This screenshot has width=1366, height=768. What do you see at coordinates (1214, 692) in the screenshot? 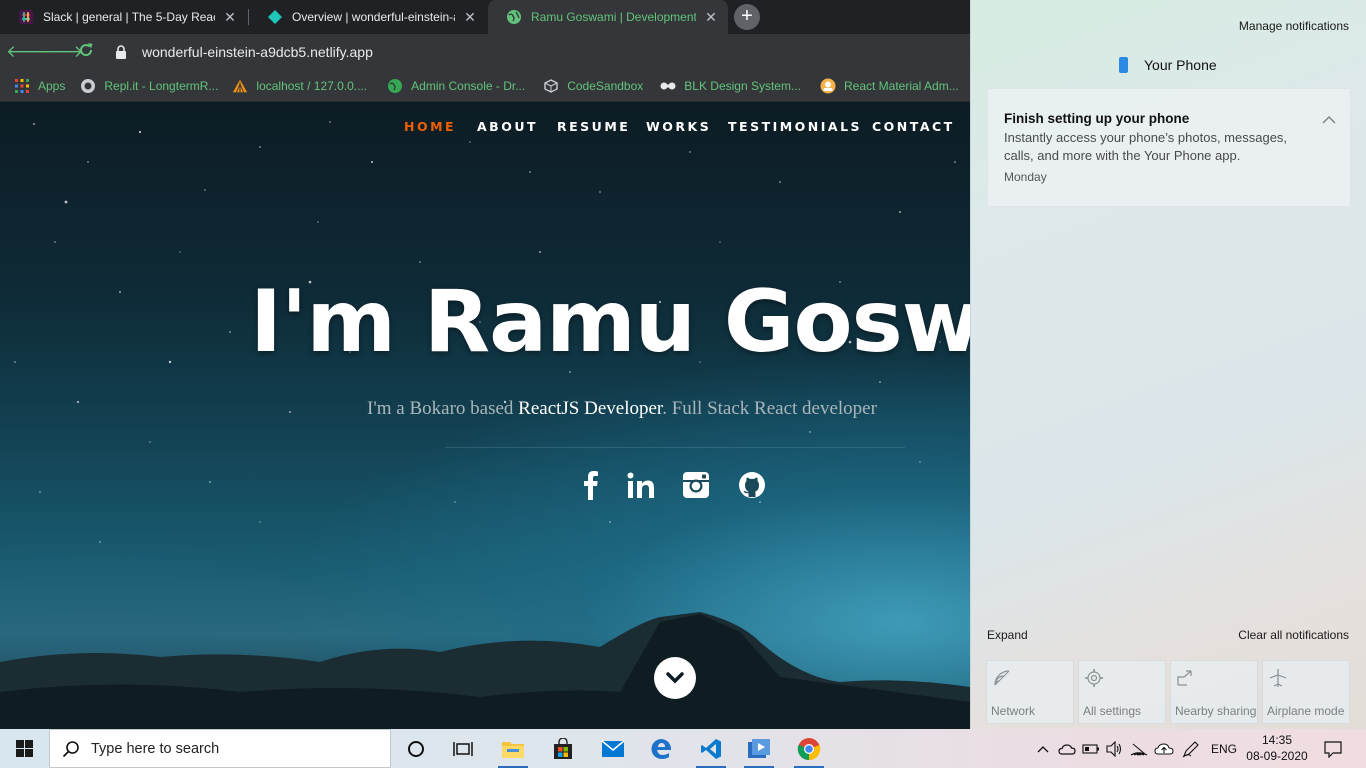
I see `quick-action-nearby-sharing: Nearby sharing` at bounding box center [1214, 692].